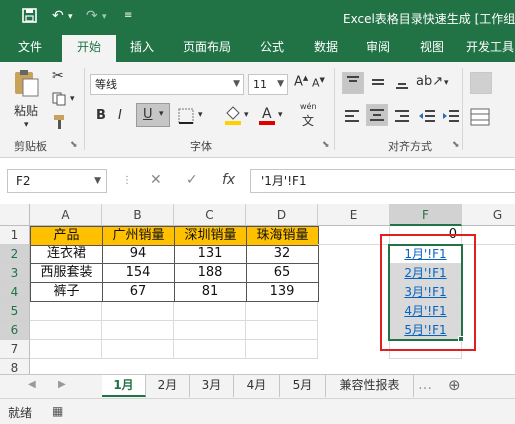  I want to click on column-header-f: F, so click(426, 215).